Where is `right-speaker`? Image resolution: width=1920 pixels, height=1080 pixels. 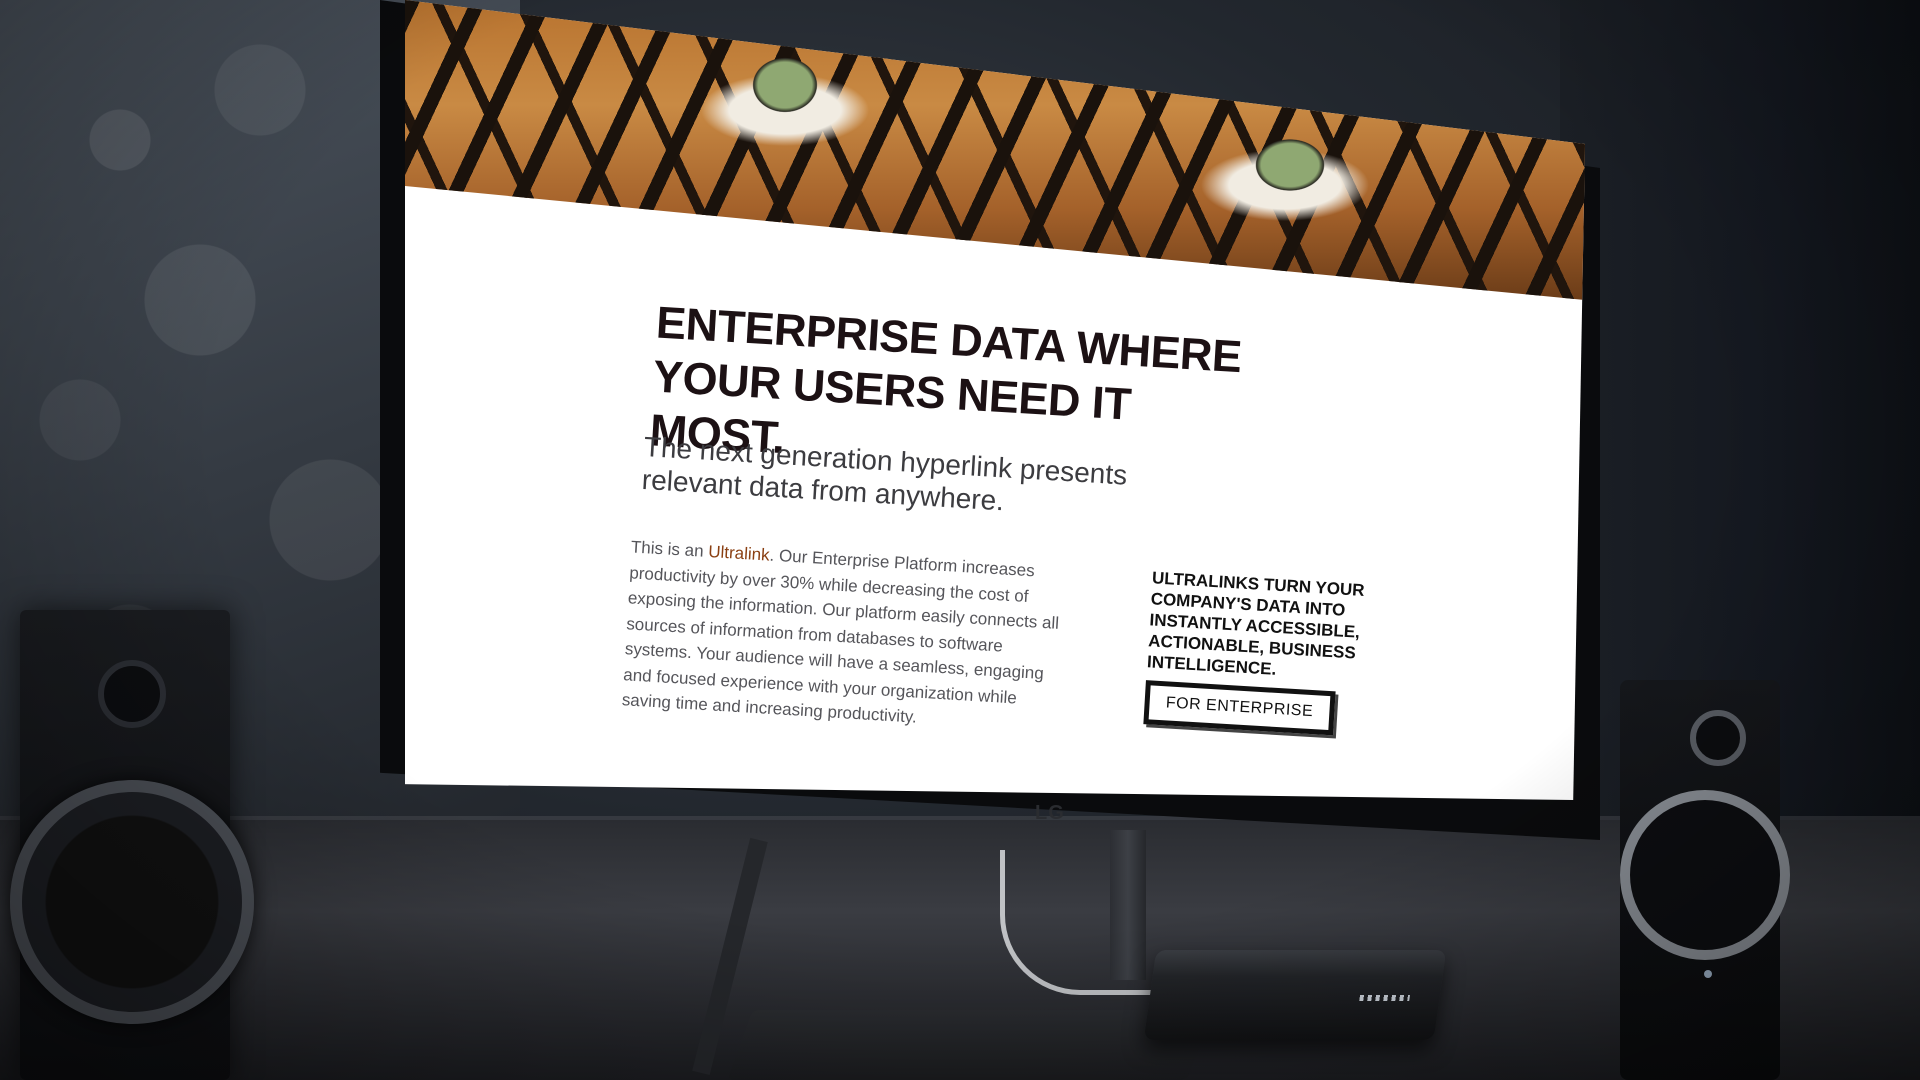
right-speaker is located at coordinates (1705, 880).